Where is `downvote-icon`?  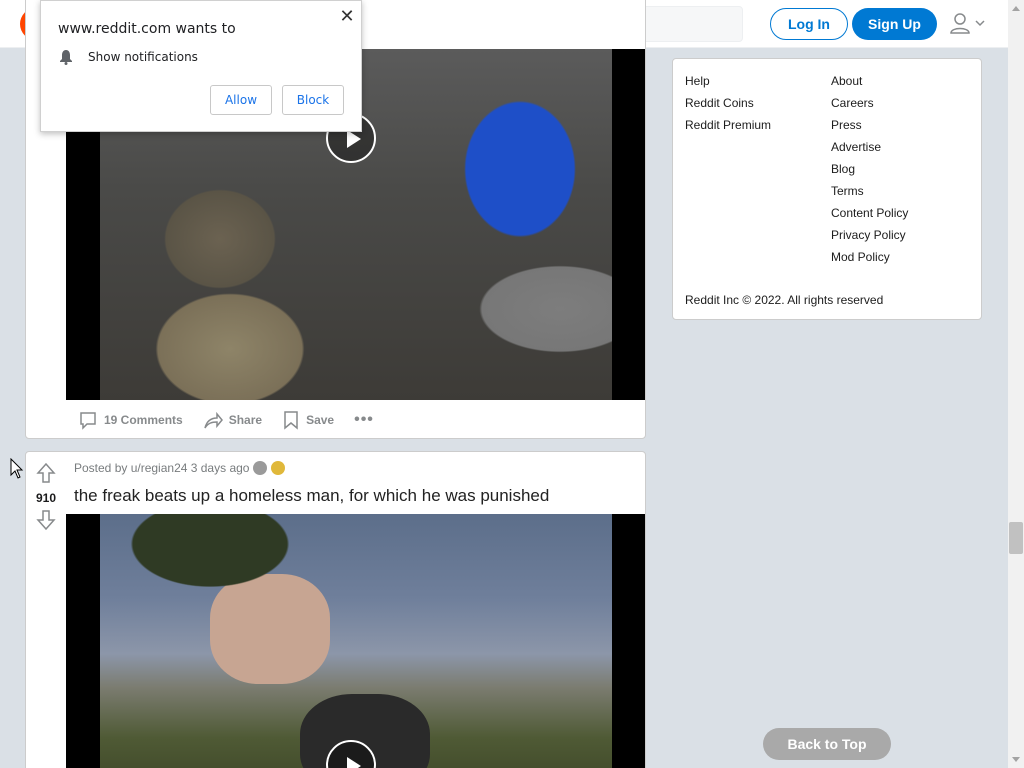 downvote-icon is located at coordinates (46, 520).